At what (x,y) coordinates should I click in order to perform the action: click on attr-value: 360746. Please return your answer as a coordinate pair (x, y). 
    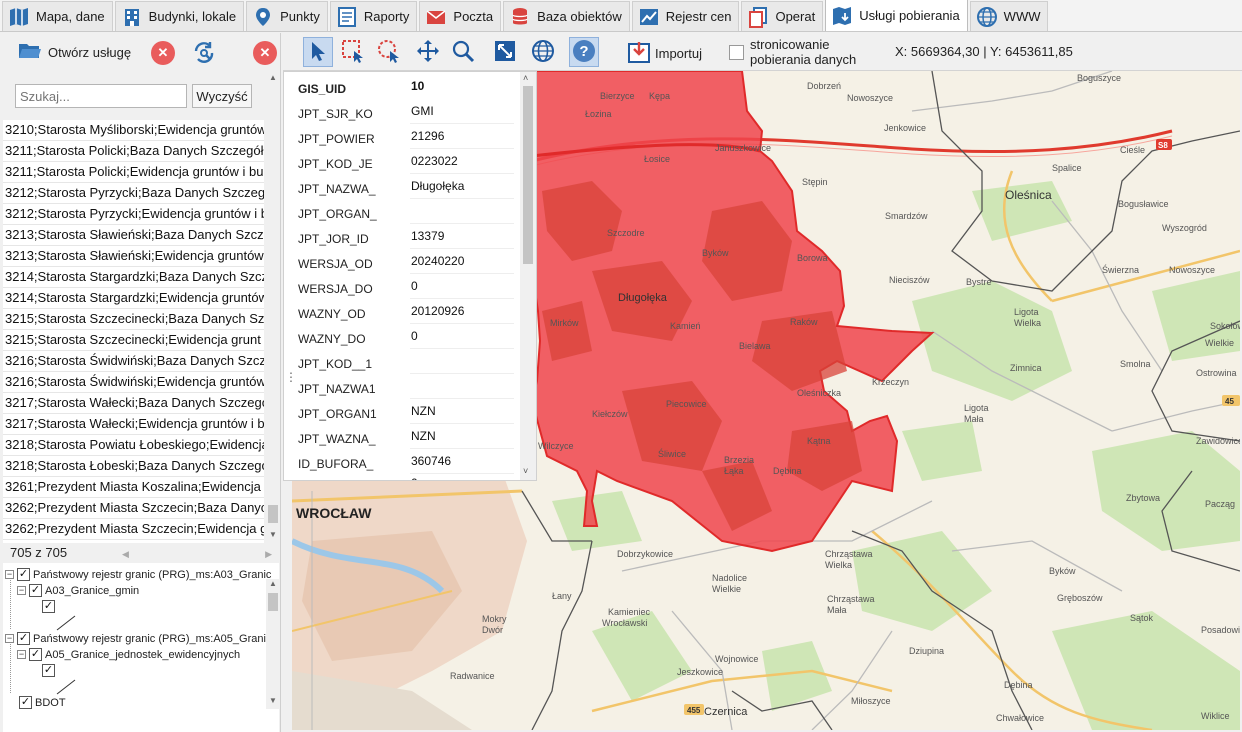
    Looking at the image, I should click on (462, 463).